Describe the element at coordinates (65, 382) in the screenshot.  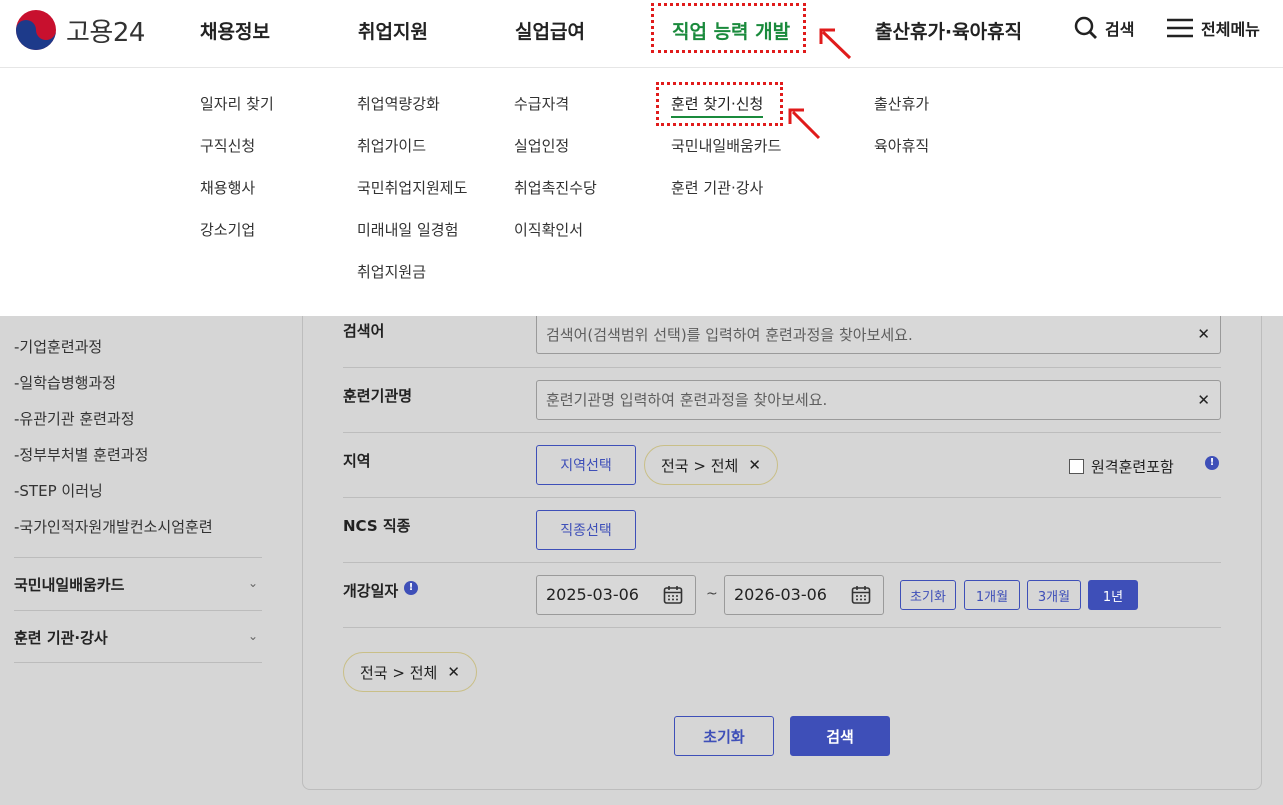
I see `sidebar-item: -일학습병행과정` at that location.